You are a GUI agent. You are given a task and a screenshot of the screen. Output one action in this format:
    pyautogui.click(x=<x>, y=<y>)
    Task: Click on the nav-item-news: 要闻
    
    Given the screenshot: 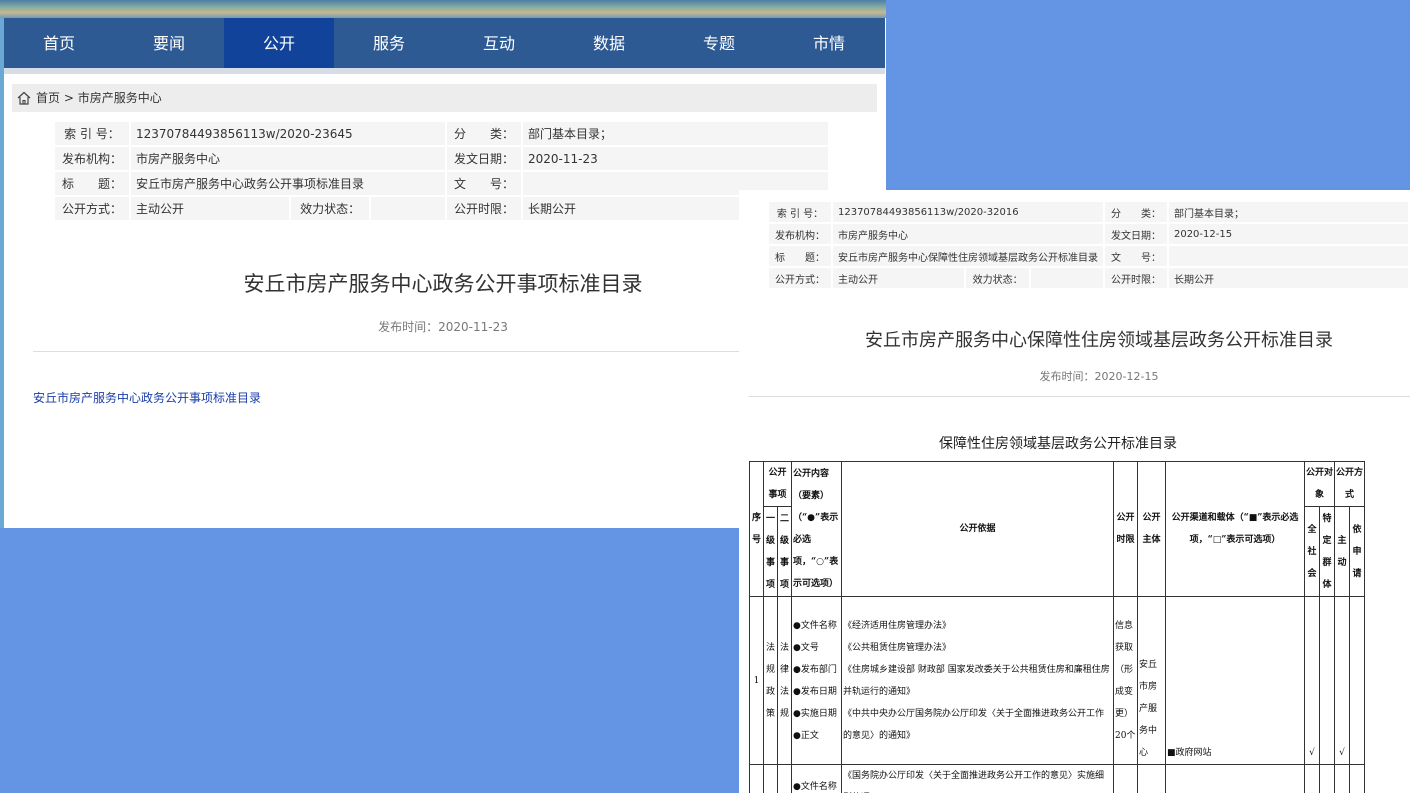 What is the action you would take?
    pyautogui.click(x=169, y=43)
    